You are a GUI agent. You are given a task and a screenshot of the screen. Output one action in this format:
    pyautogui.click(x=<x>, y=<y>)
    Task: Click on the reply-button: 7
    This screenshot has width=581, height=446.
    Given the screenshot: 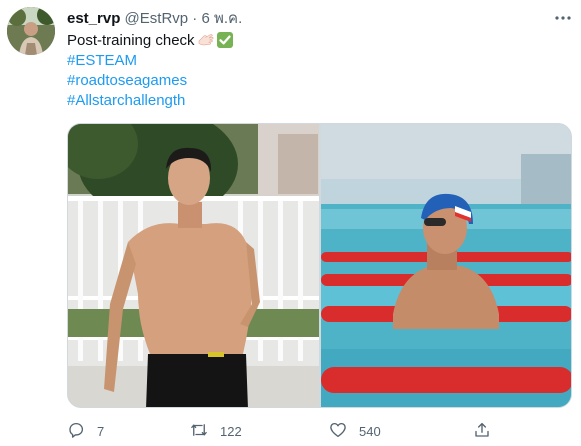 What is the action you would take?
    pyautogui.click(x=85, y=431)
    